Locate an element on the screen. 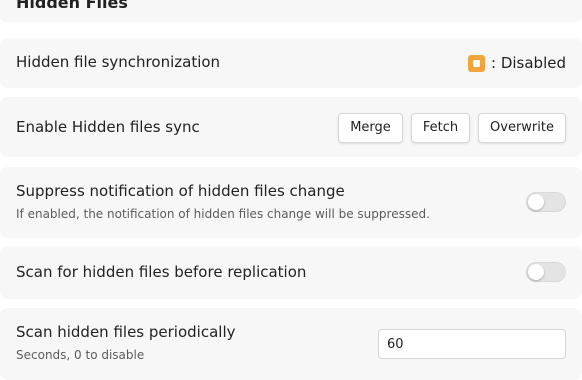 Image resolution: width=582 pixels, height=380 pixels. sync-status-text: : Disabled is located at coordinates (528, 63).